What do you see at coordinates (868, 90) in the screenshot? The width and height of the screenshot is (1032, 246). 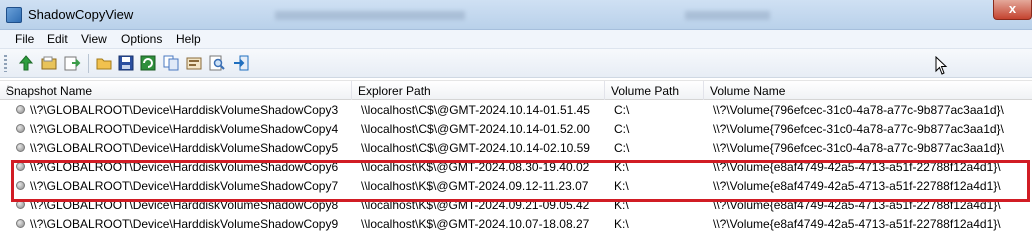 I see `column-header-volume-name: Volume Name` at bounding box center [868, 90].